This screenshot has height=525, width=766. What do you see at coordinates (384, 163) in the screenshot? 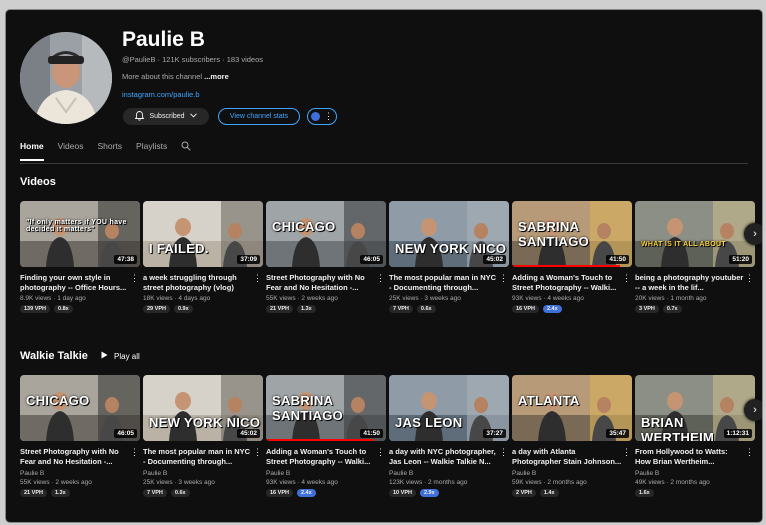
I see `tab-divider` at bounding box center [384, 163].